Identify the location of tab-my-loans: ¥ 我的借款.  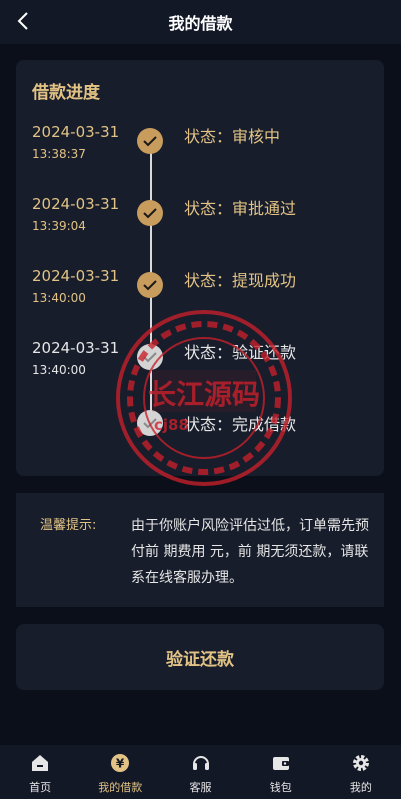
(120, 772).